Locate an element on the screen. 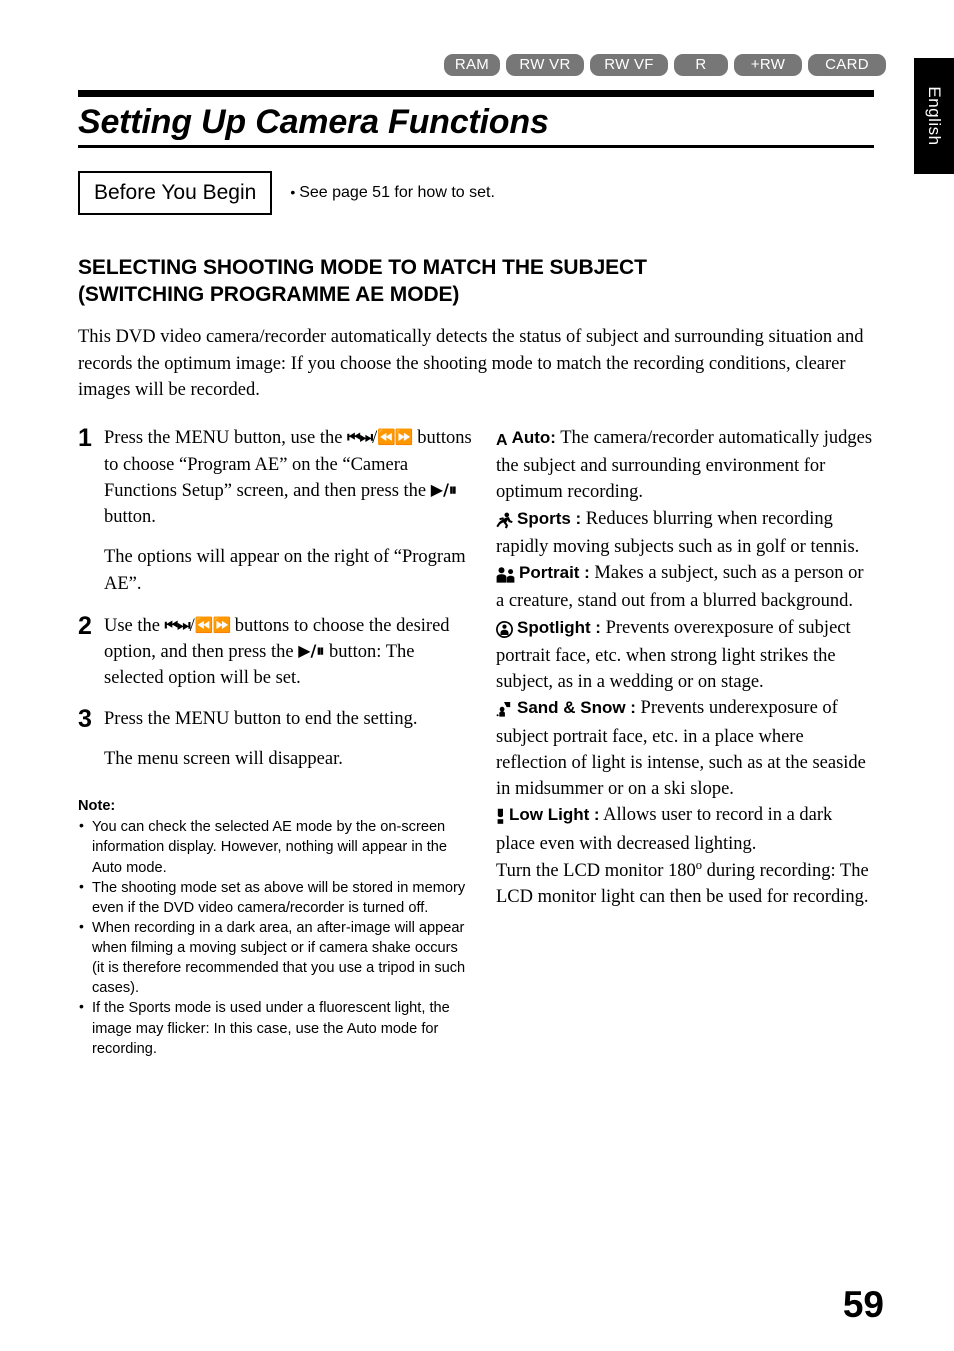 This screenshot has height=1351, width=954. mode-auto-name: Auto is located at coordinates (531, 438).